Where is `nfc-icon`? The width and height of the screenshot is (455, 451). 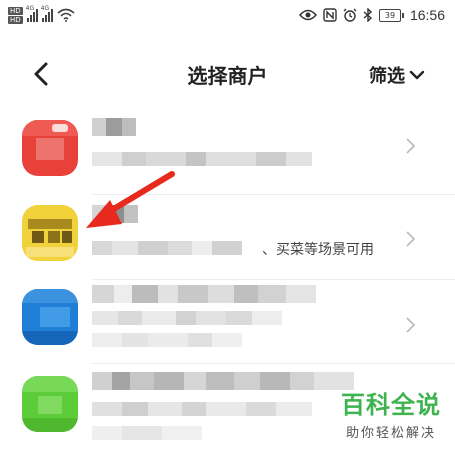
nfc-icon is located at coordinates (330, 15).